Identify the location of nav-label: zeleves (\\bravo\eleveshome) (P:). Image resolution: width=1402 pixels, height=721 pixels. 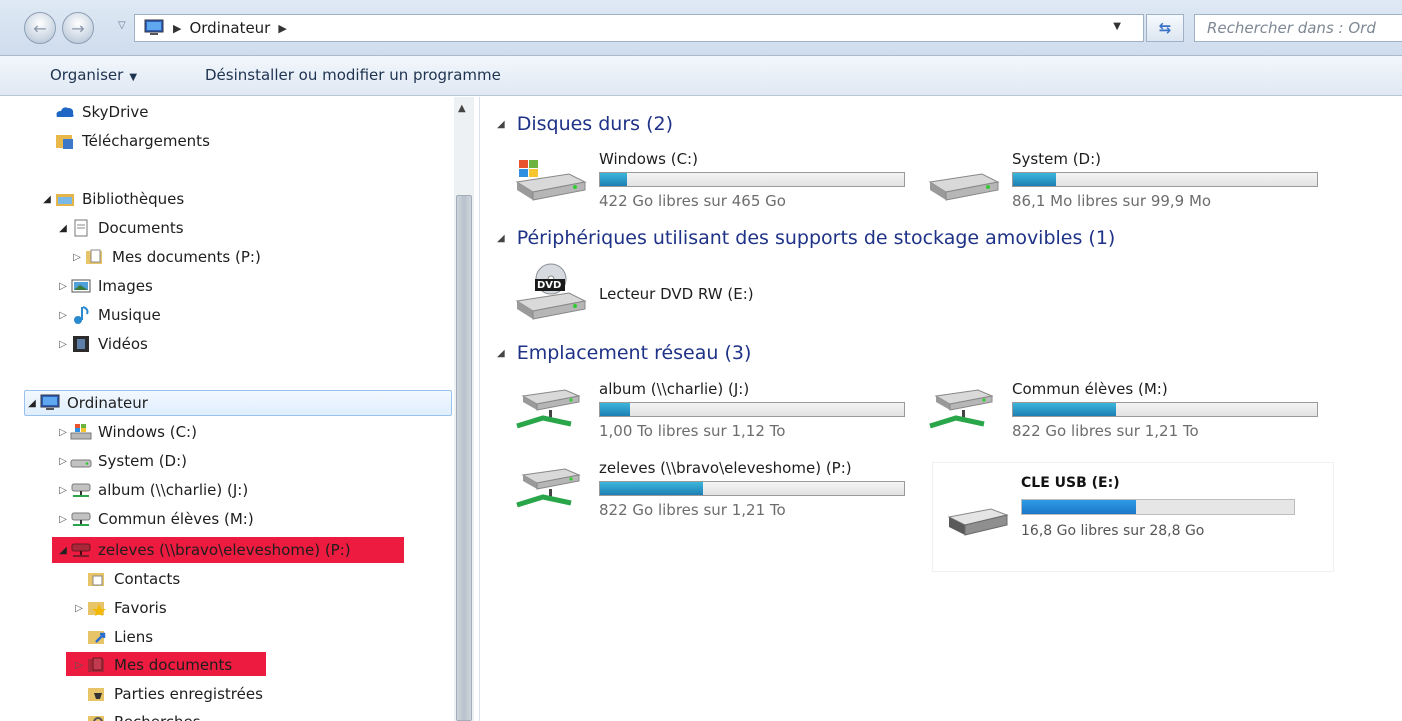
(224, 550).